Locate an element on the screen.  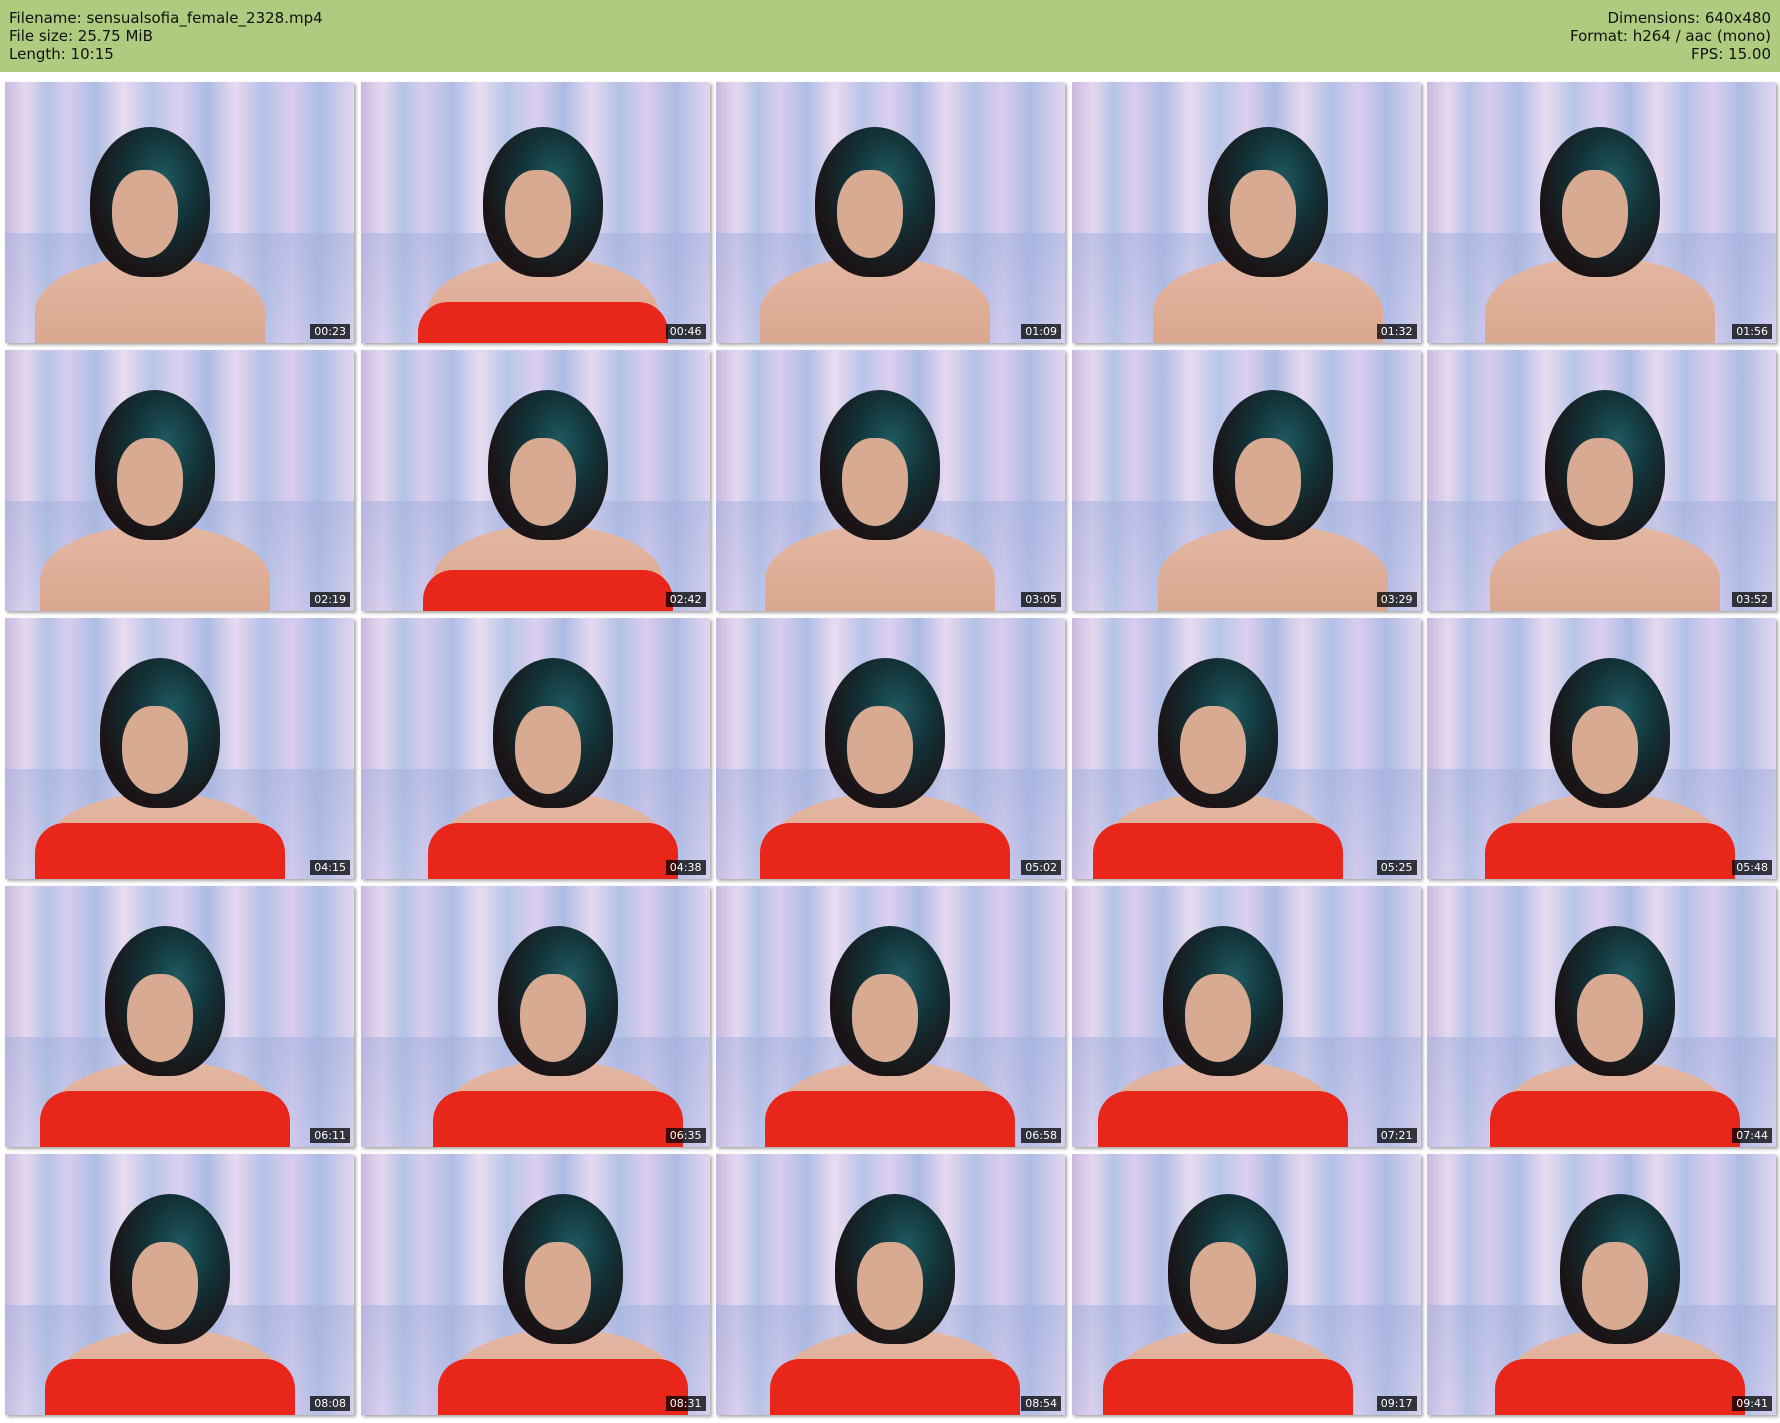
video-frame-thumbnail: 01:56 is located at coordinates (1601, 212).